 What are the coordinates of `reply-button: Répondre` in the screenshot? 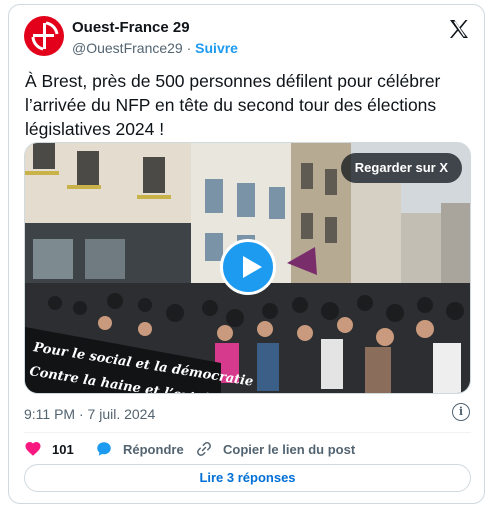 It's located at (139, 449).